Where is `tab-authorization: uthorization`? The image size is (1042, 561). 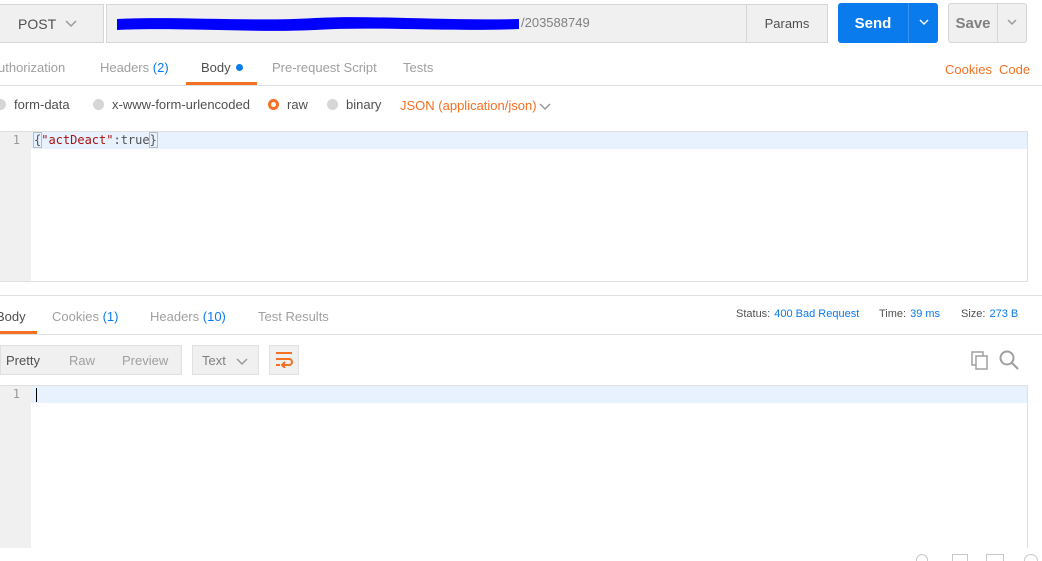 tab-authorization: uthorization is located at coordinates (32, 67).